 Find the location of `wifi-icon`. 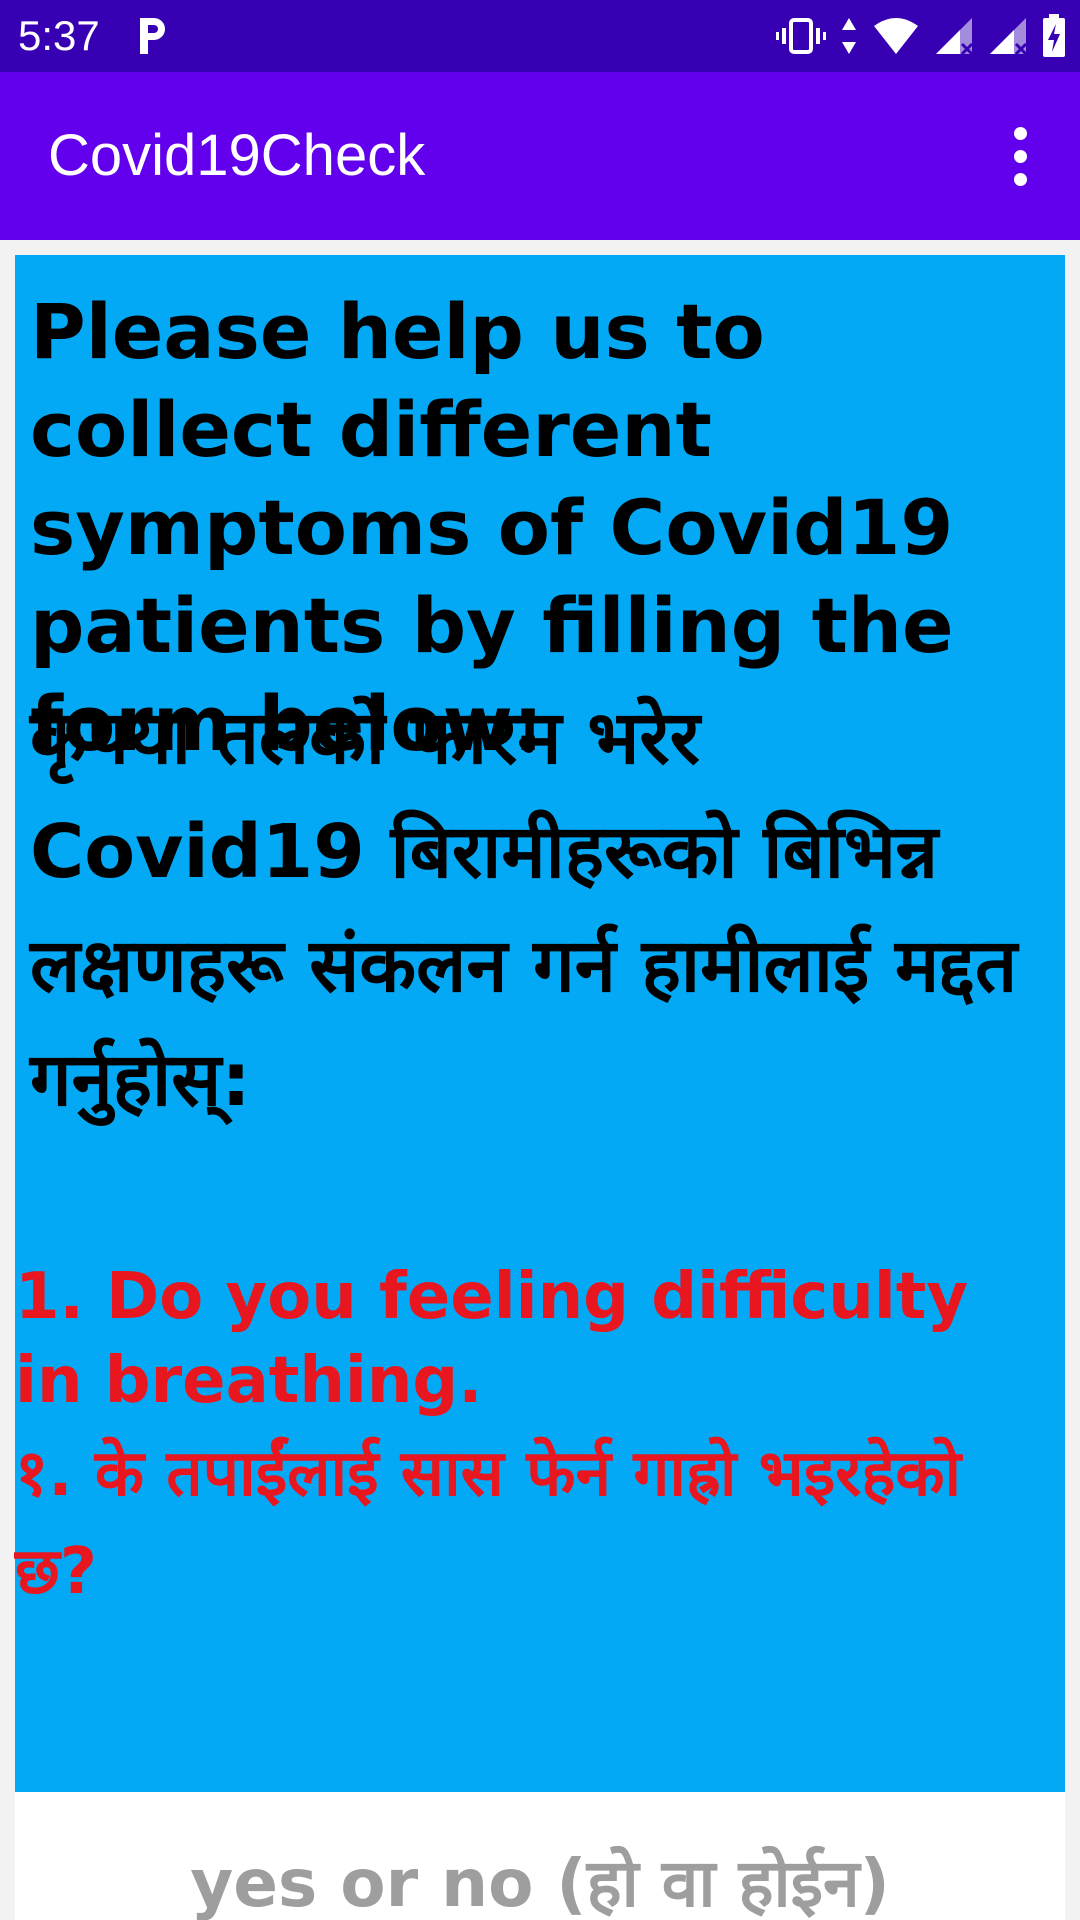

wifi-icon is located at coordinates (896, 36).